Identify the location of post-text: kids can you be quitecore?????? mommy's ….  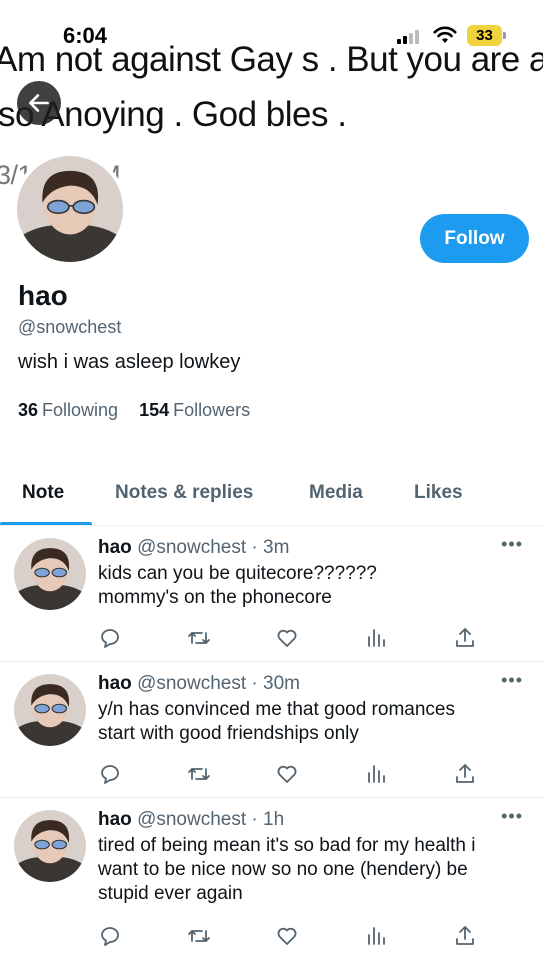
(237, 585).